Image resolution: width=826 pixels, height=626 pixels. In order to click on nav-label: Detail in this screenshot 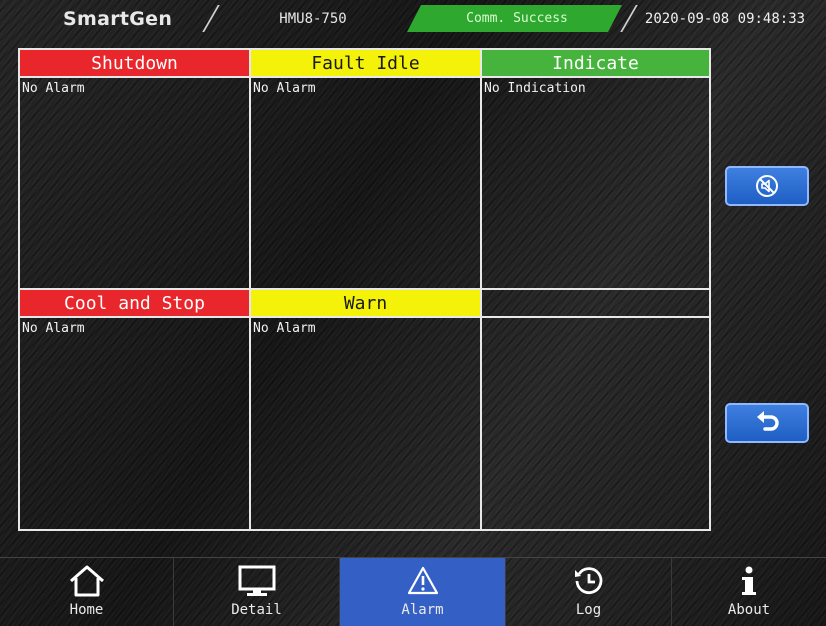, I will do `click(256, 610)`.